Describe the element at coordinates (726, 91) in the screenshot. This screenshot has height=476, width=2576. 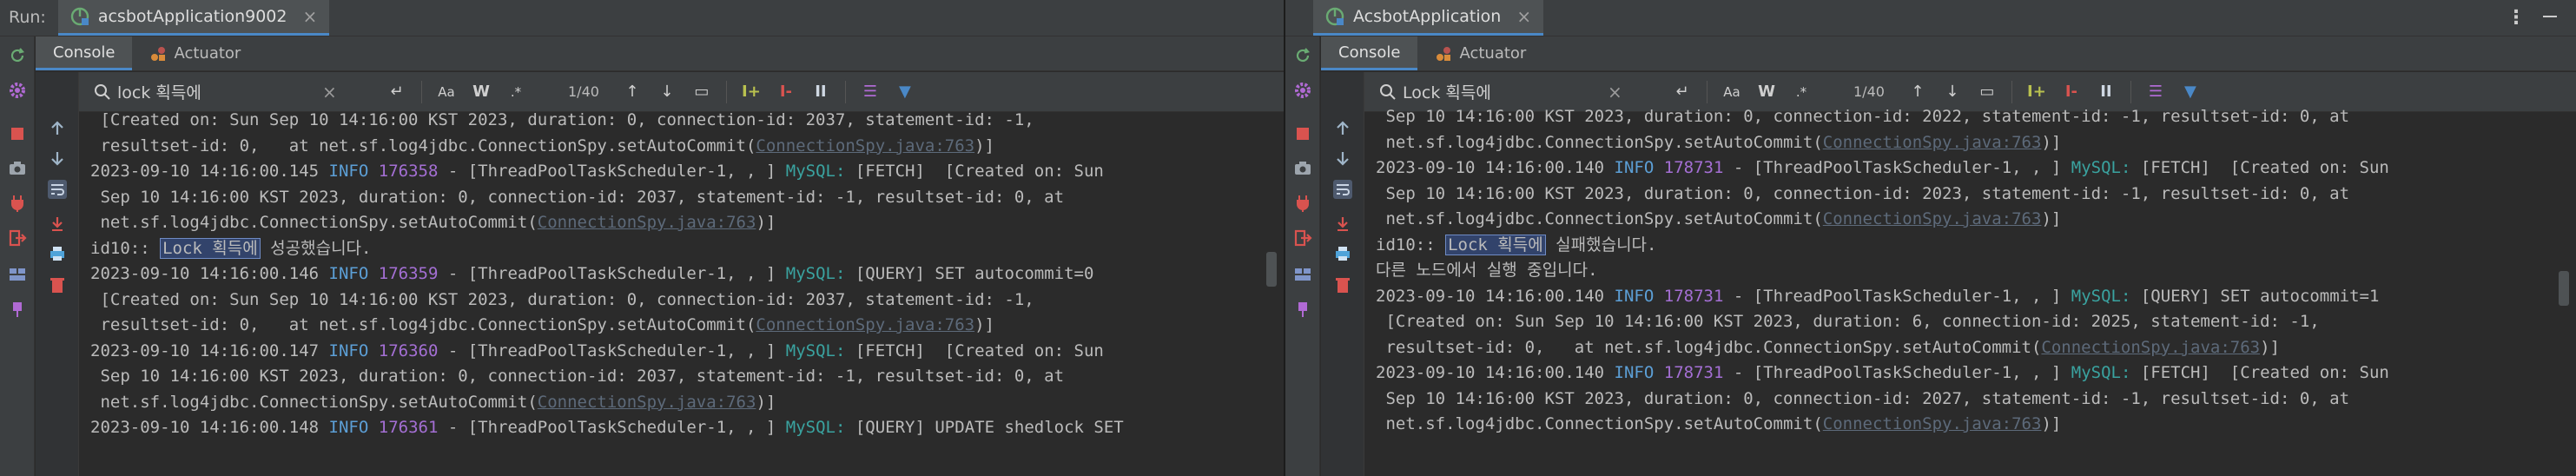
I see `separator` at that location.